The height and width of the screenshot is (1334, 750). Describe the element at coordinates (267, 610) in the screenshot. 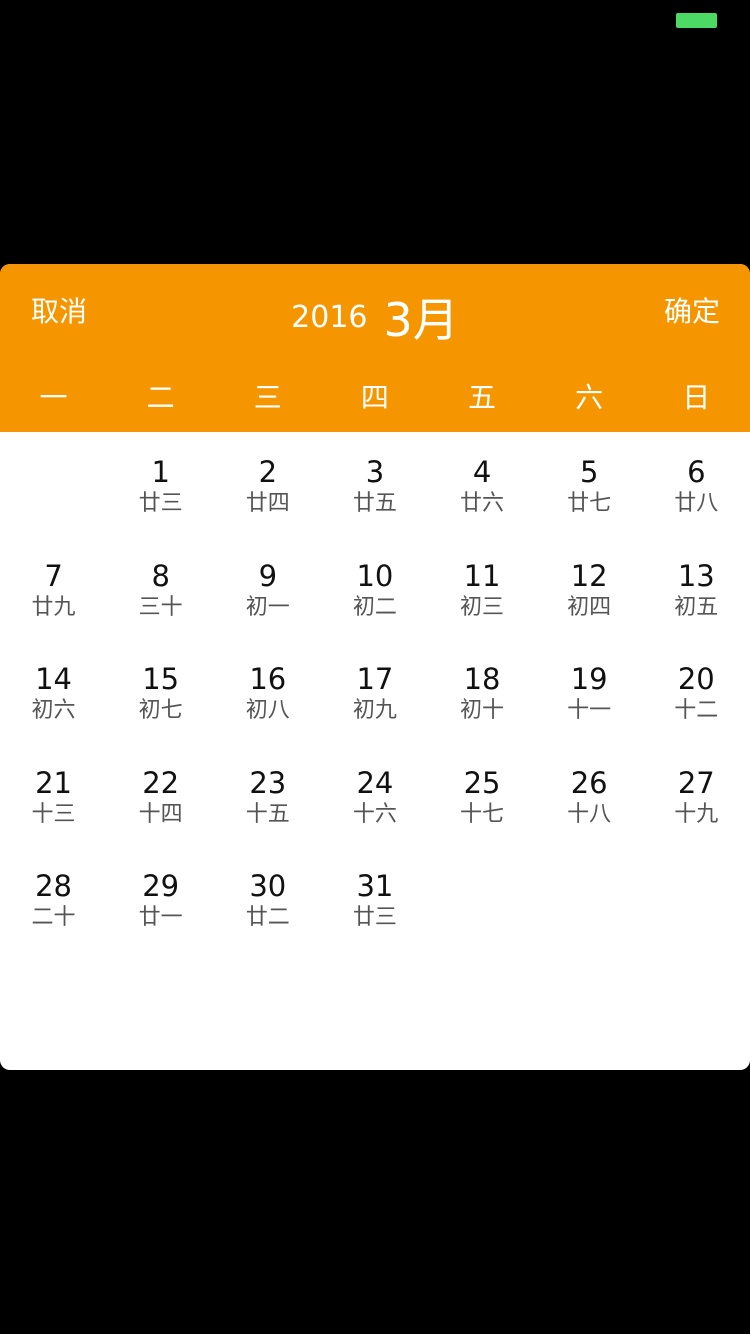

I see `day-cell: 9 初一` at that location.